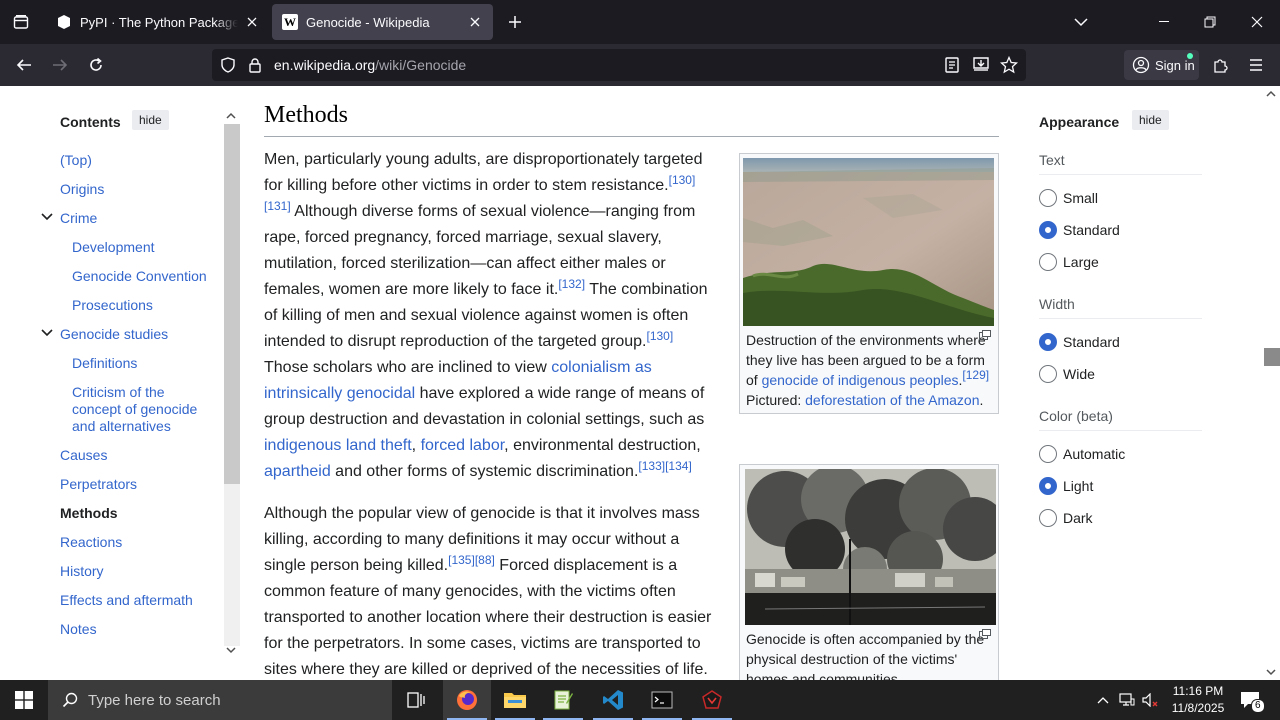  What do you see at coordinates (1164, 22) in the screenshot?
I see `minimize-button` at bounding box center [1164, 22].